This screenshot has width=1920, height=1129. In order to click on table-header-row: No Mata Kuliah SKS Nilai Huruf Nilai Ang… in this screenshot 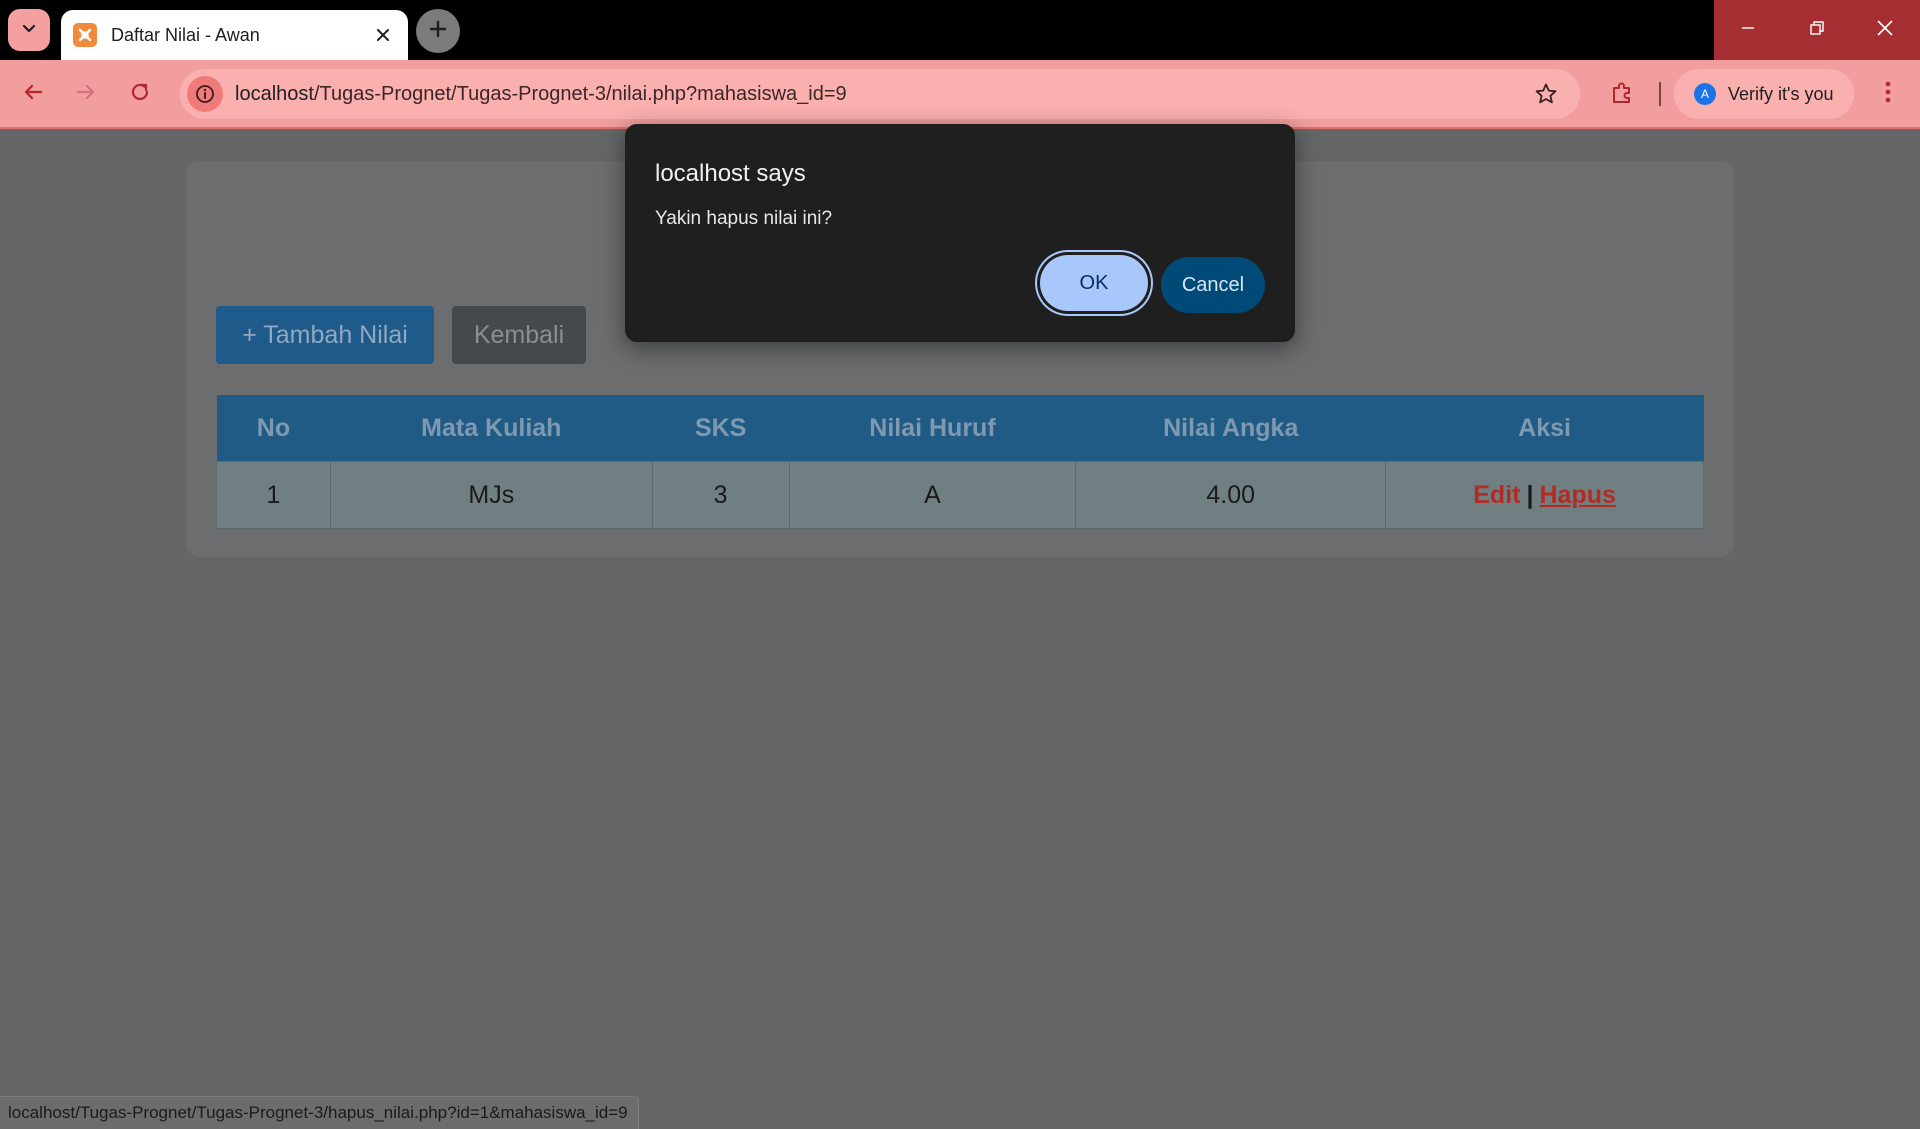, I will do `click(960, 428)`.